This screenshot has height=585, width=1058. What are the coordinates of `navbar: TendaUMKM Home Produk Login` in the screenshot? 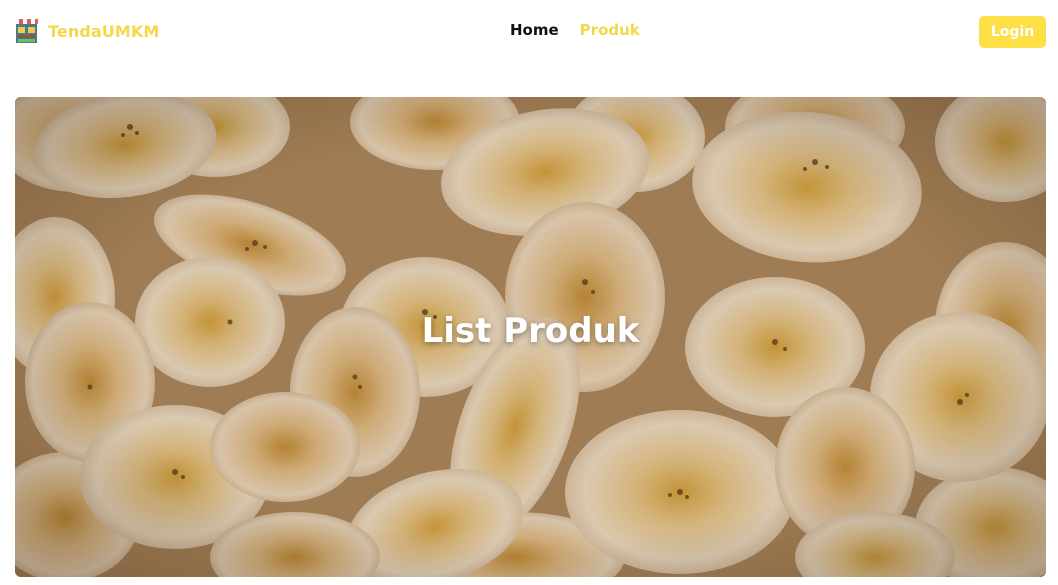 It's located at (529, 32).